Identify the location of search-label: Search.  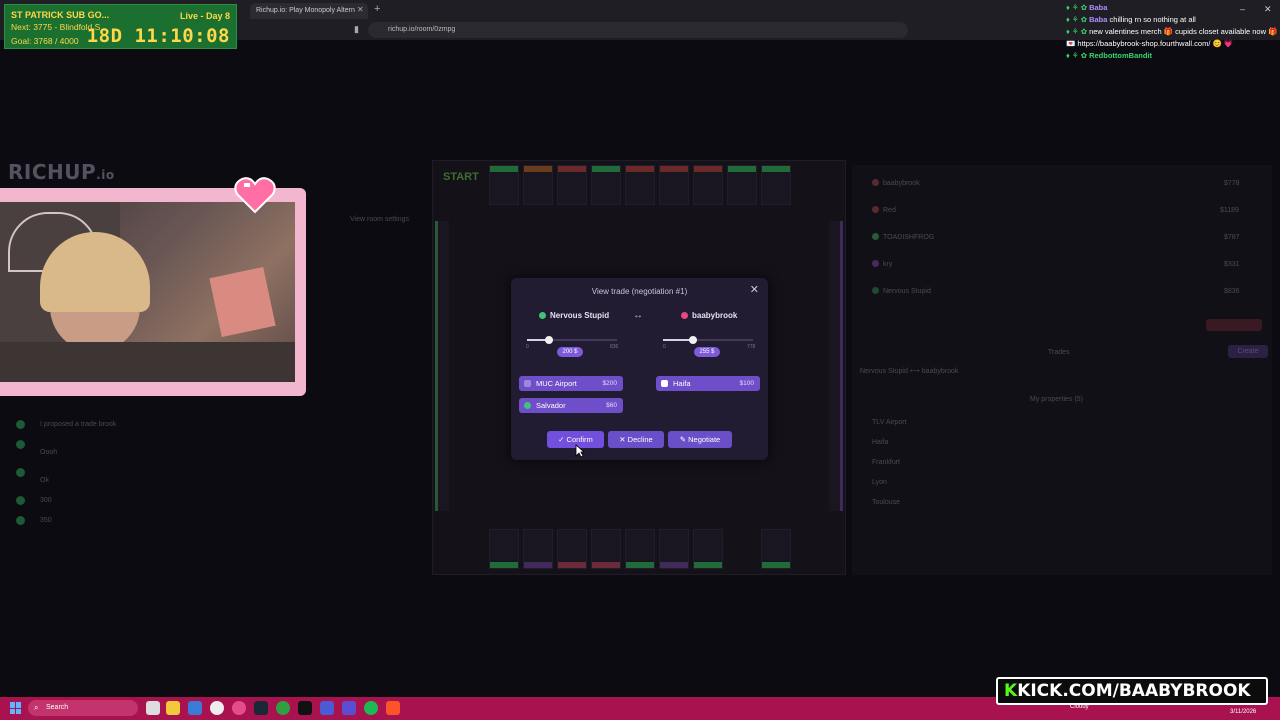
(57, 707).